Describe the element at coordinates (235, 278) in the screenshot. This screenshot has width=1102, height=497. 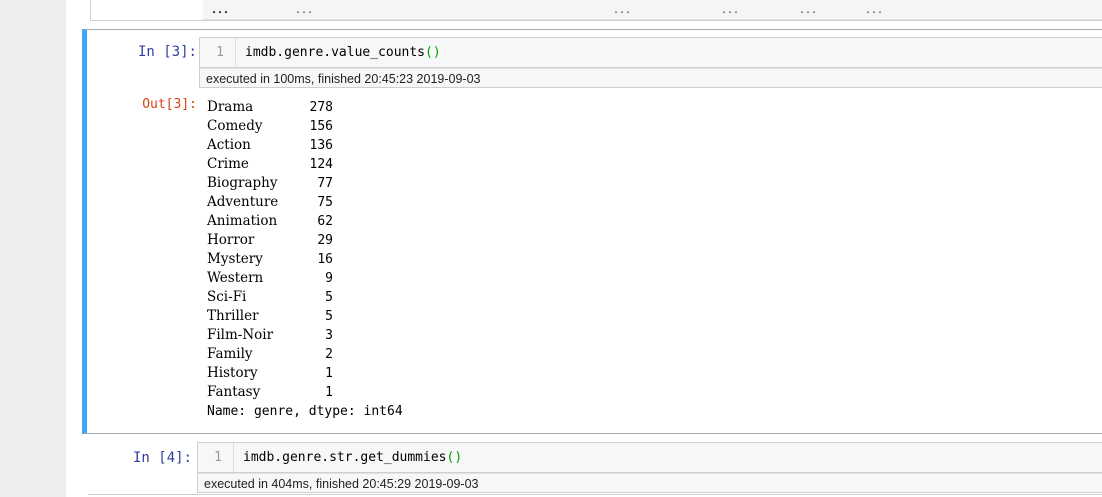
I see `genre-label: Western` at that location.